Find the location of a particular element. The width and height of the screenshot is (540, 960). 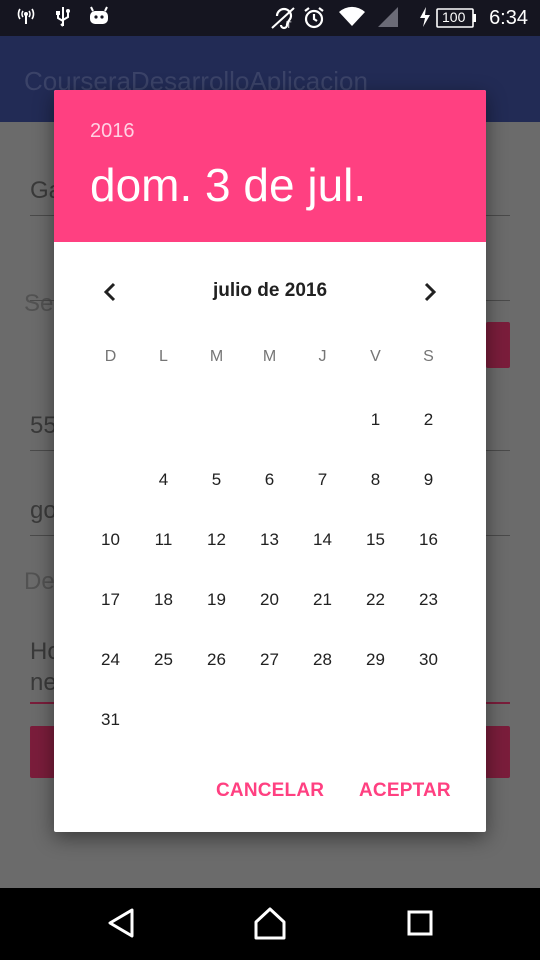

day-number: 9 is located at coordinates (428, 479).